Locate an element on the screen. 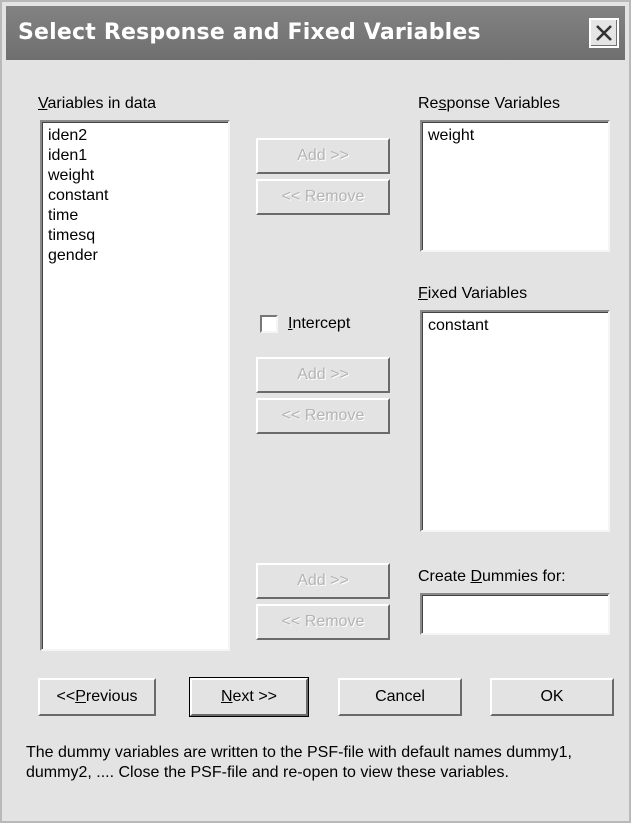 This screenshot has width=635, height=827. variable-list-item: timesq is located at coordinates (135, 236).